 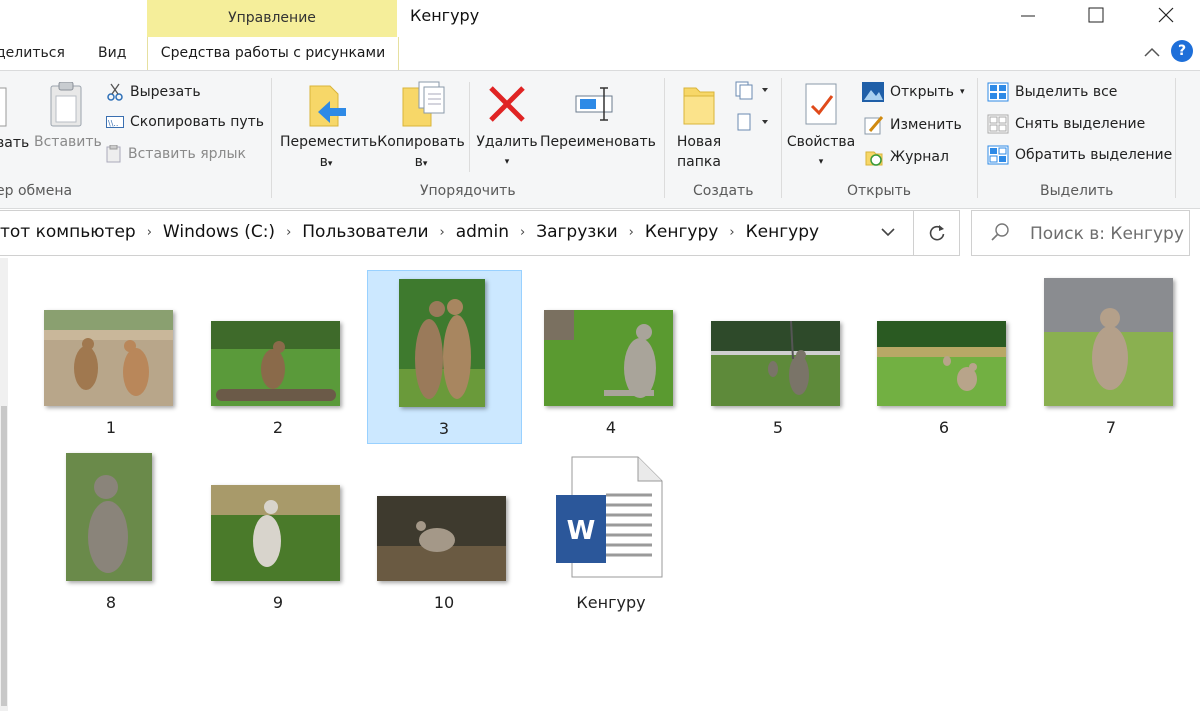 I want to click on edit-button: Изменить, so click(x=913, y=125).